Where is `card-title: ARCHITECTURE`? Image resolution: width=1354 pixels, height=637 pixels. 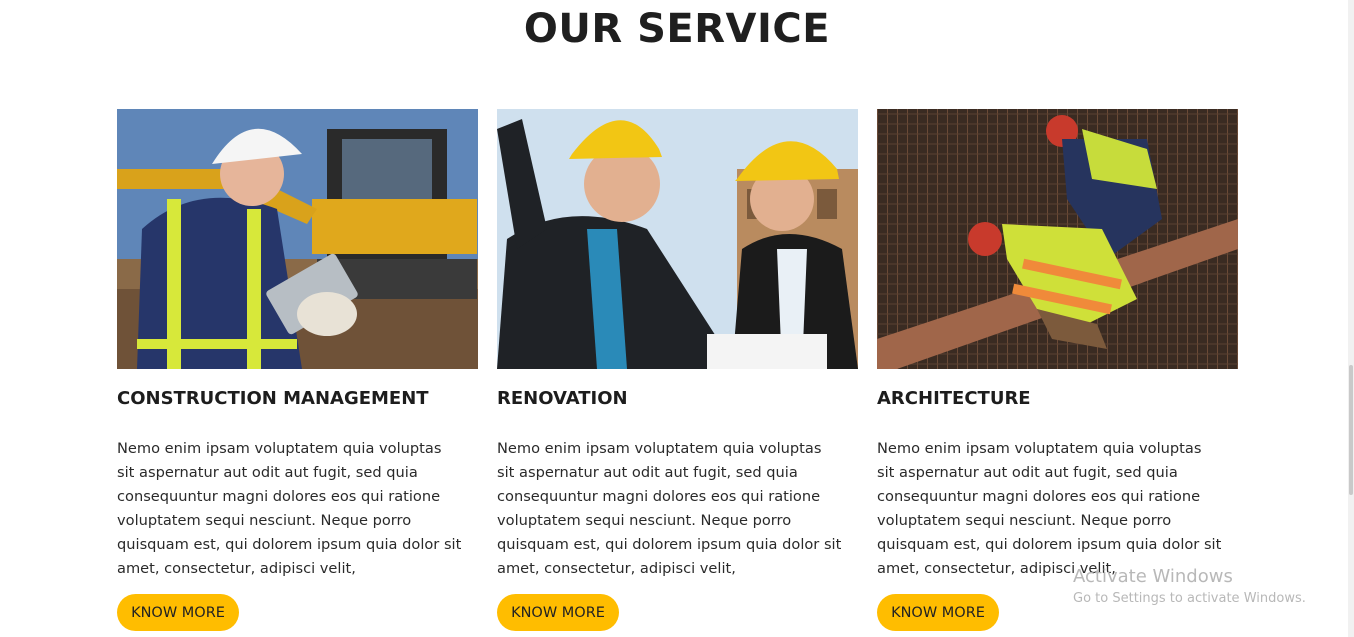
card-title: ARCHITECTURE is located at coordinates (954, 398).